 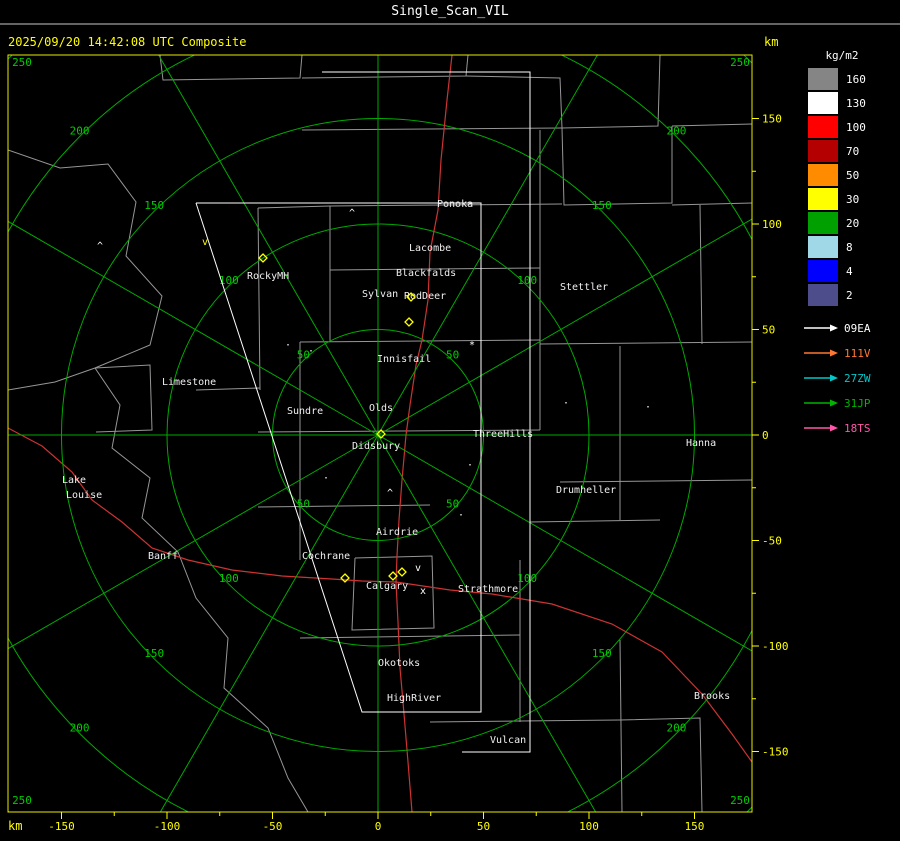 I want to click on storm-track-id-27ZW: 27ZW, so click(x=857, y=378).